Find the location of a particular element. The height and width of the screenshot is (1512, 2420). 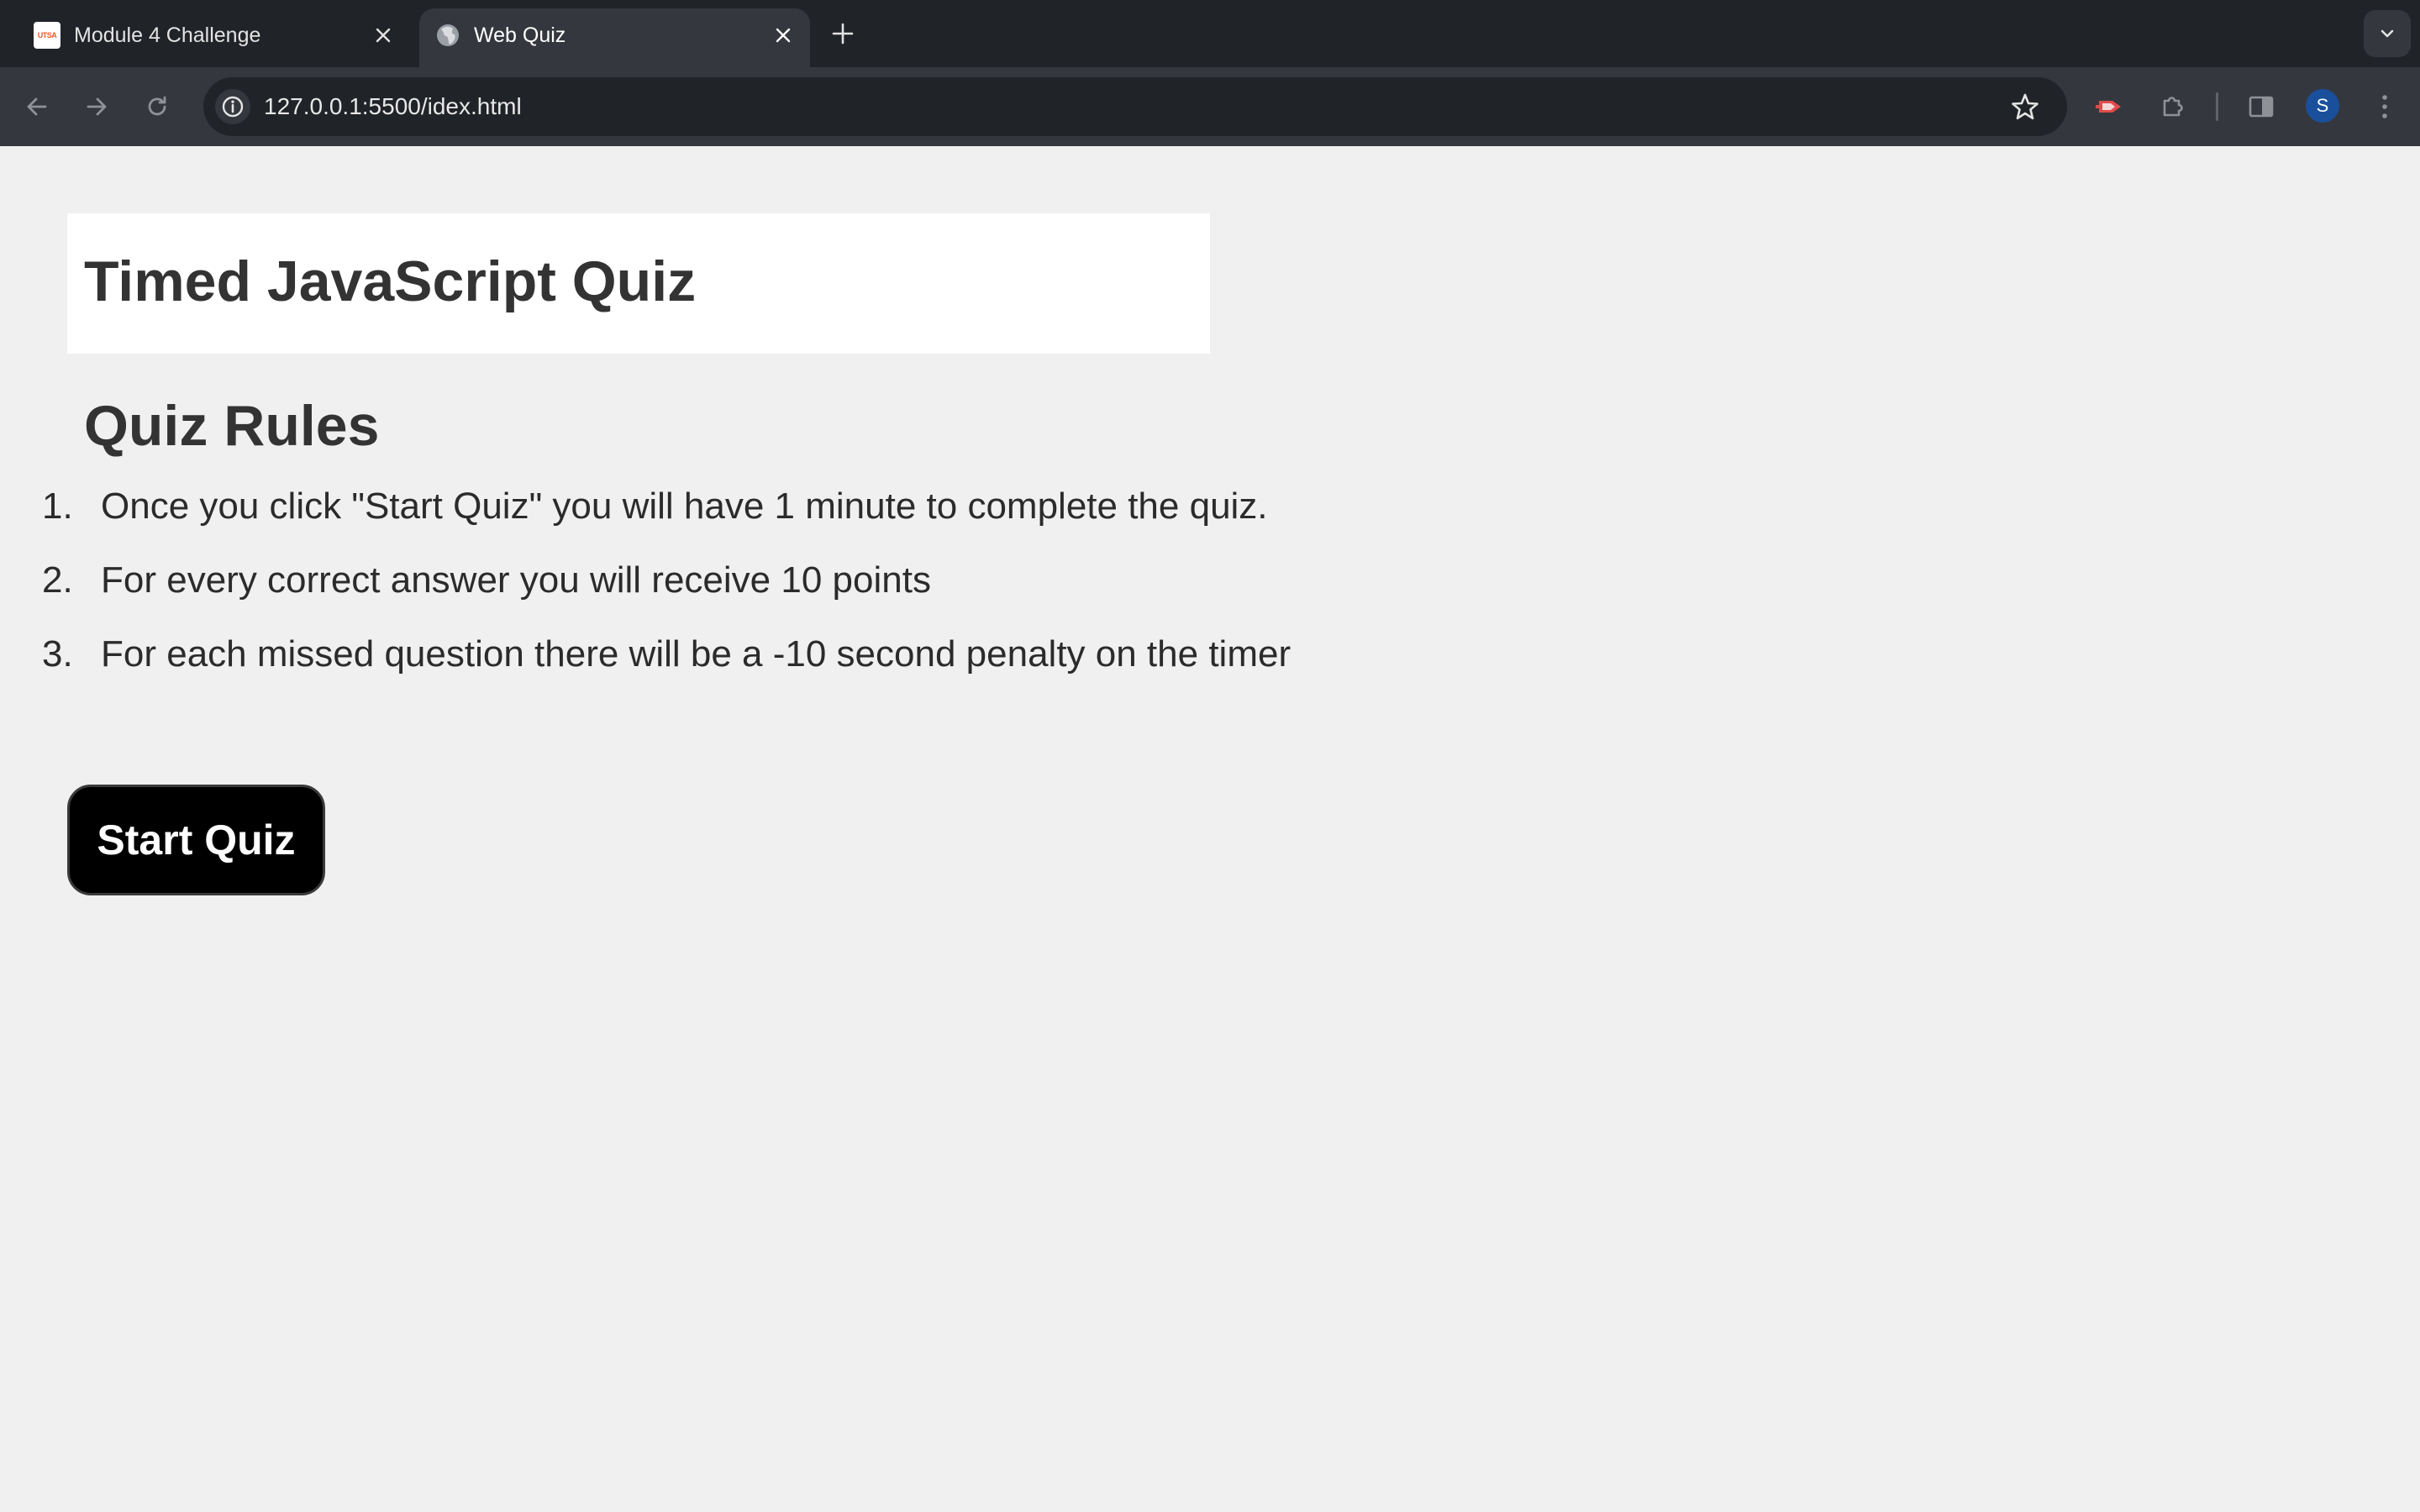

forward-button is located at coordinates (96, 107).